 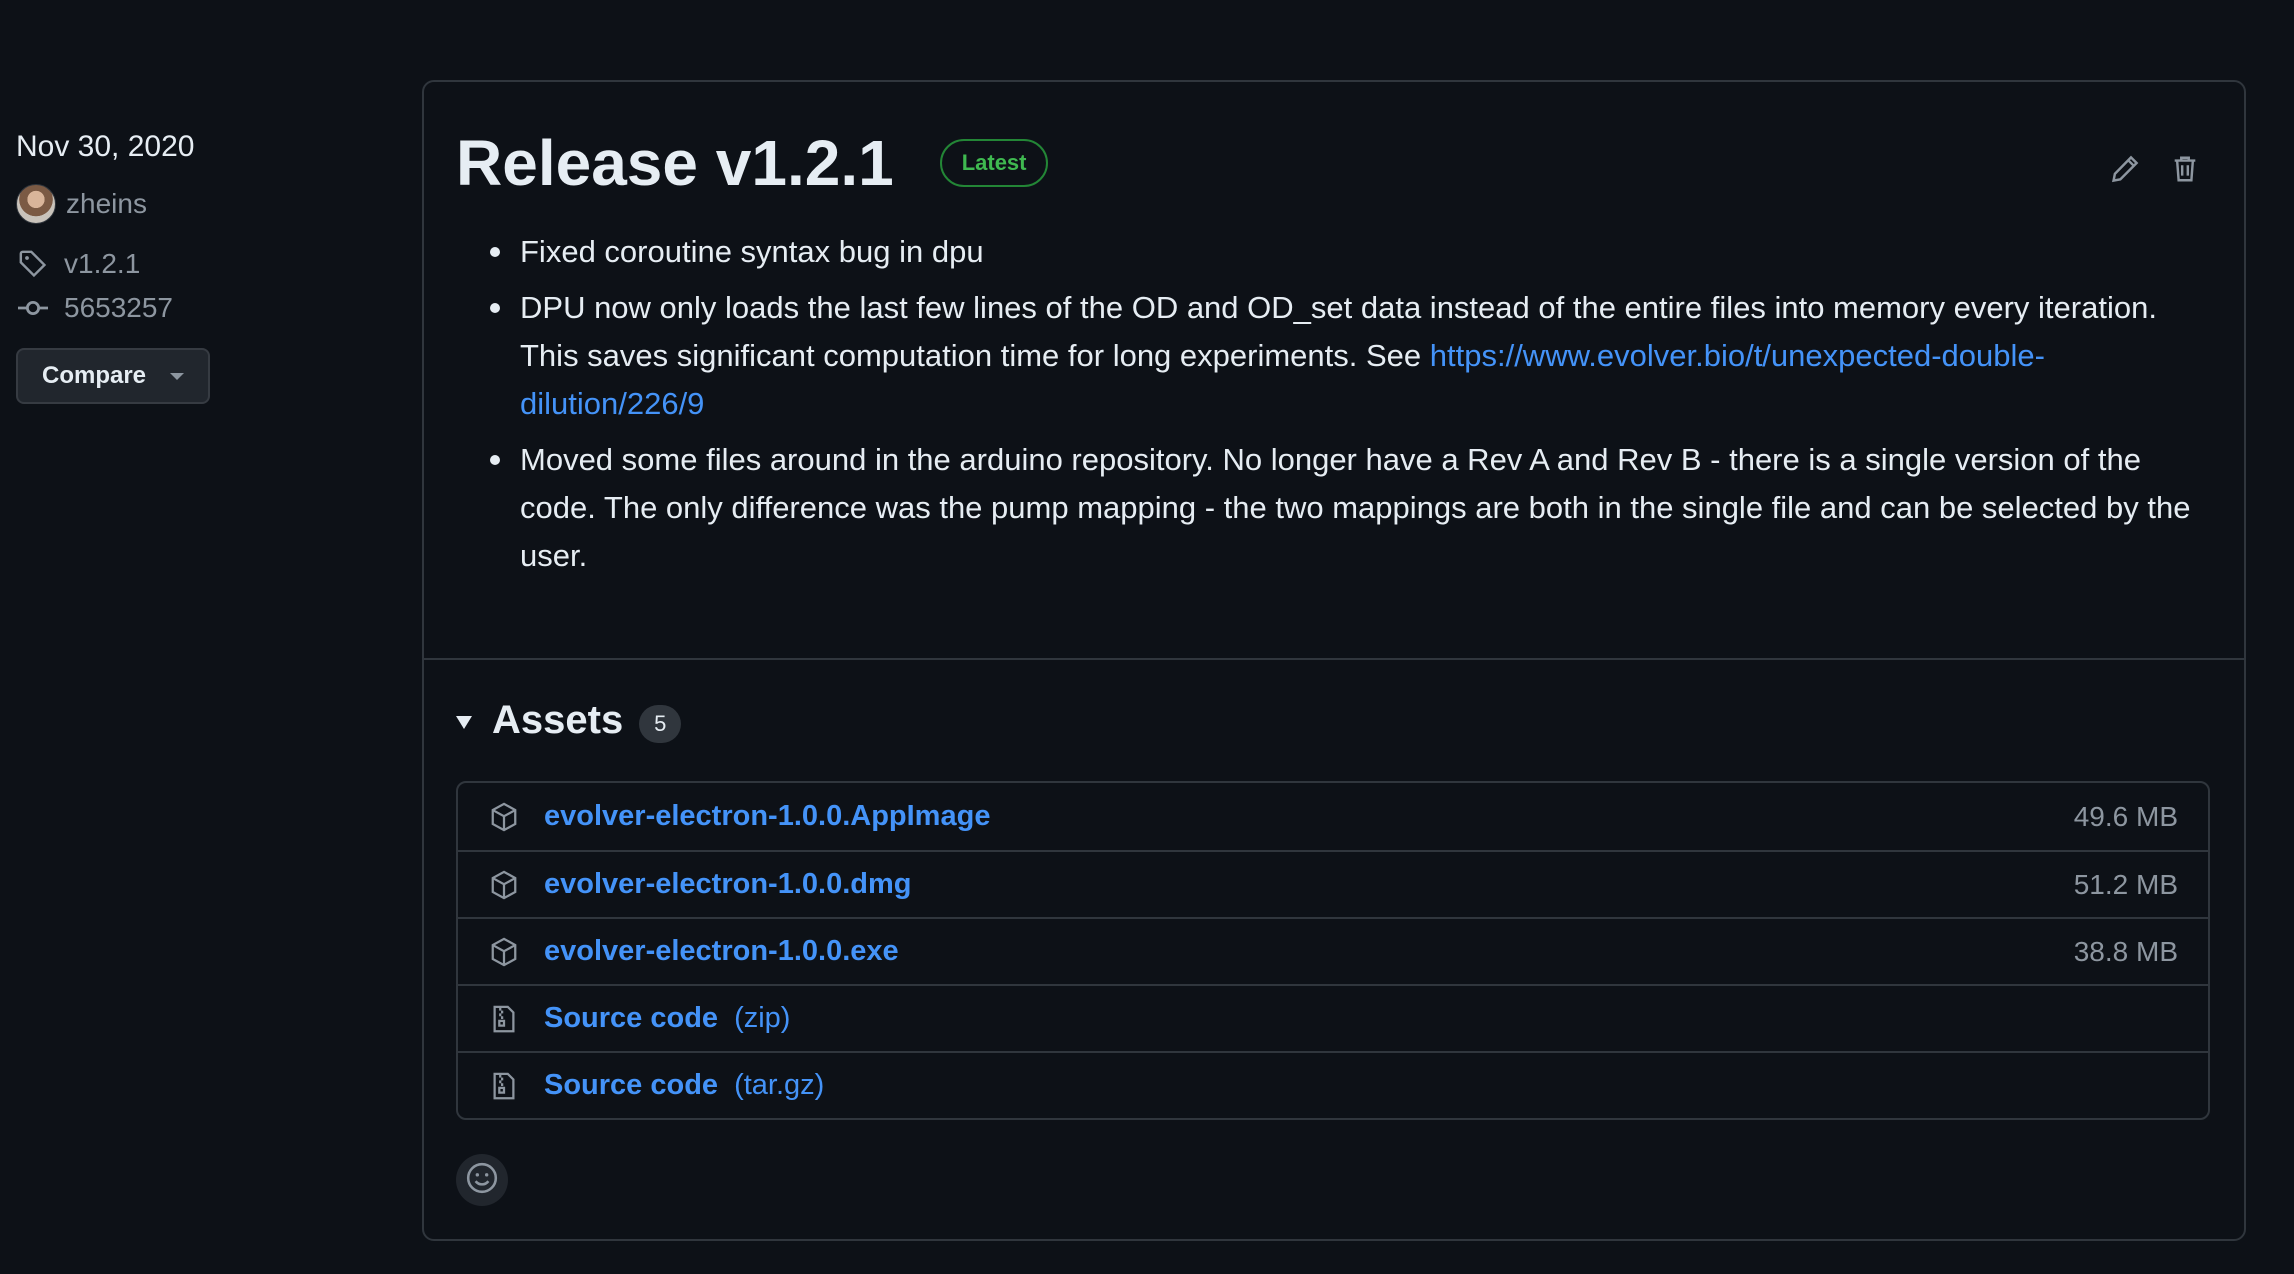 What do you see at coordinates (1333, 883) in the screenshot?
I see `asset-row: evolver-electron-1.0.0.dmg 51.2 MB` at bounding box center [1333, 883].